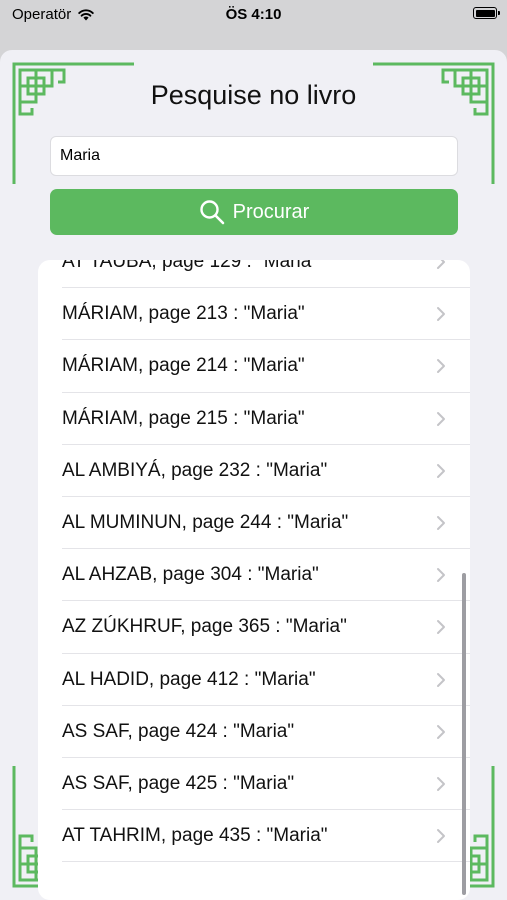 The height and width of the screenshot is (900, 507). I want to click on list-item-label: AL AMBIYÁ, page 232 : "Maria", so click(195, 470).